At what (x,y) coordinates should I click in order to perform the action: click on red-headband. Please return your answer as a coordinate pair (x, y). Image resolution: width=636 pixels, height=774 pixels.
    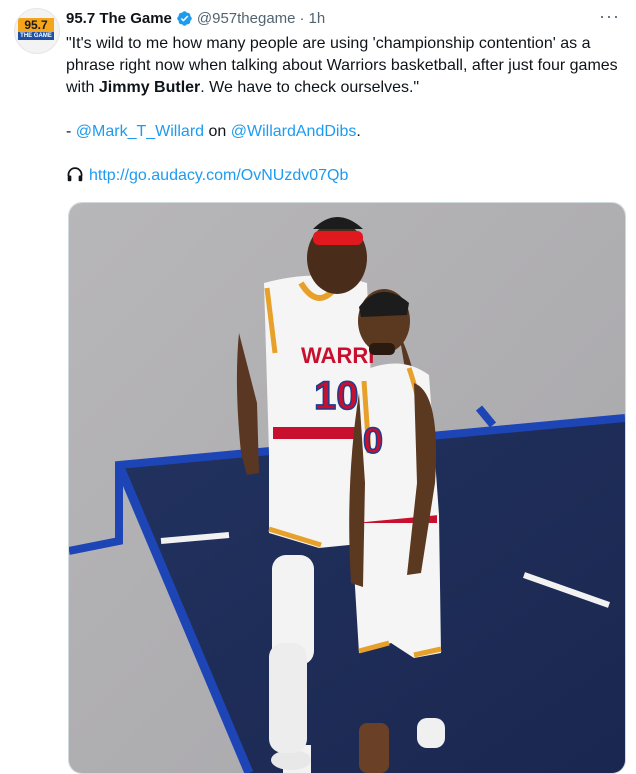
    Looking at the image, I should click on (338, 238).